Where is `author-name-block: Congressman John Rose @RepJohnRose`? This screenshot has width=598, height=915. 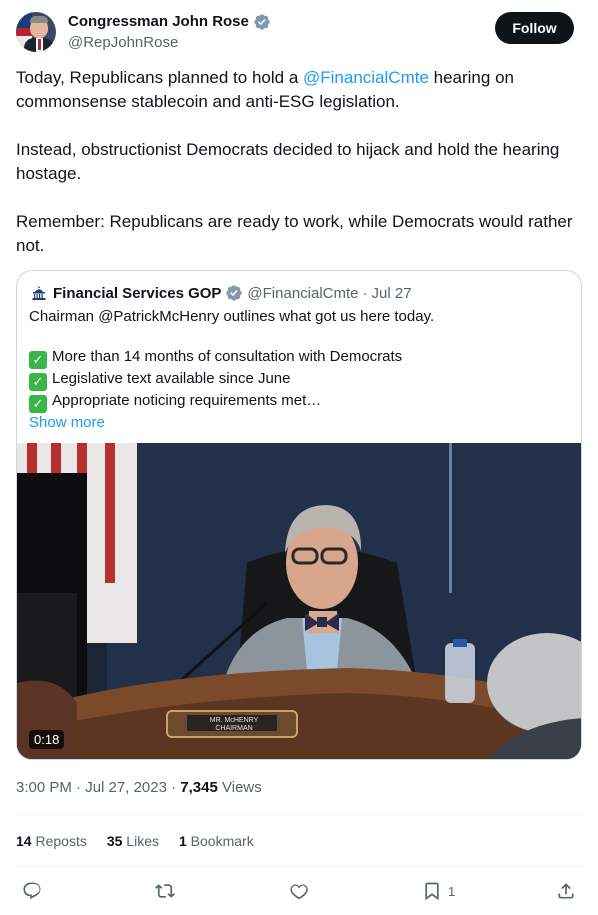 author-name-block: Congressman John Rose @RepJohnRose is located at coordinates (169, 32).